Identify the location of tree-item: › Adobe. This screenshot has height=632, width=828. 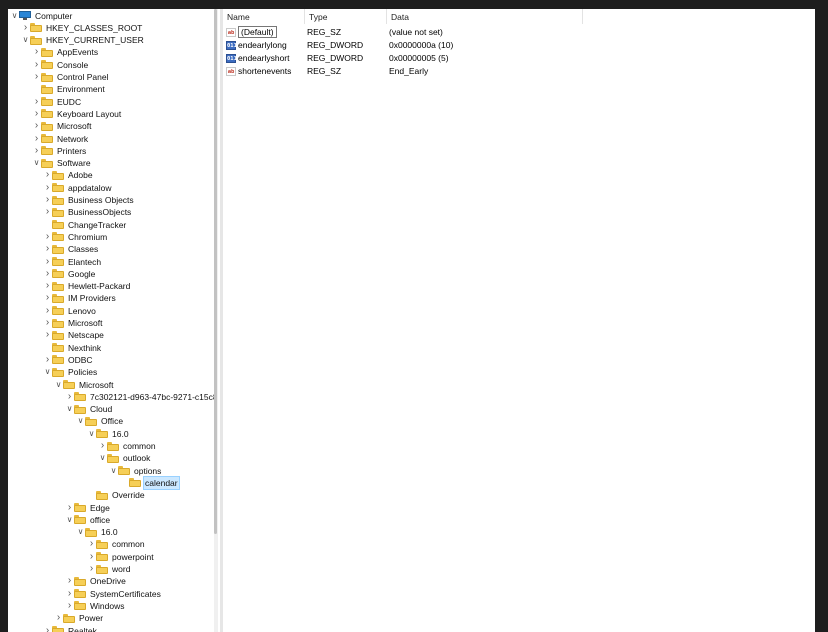
(68, 175).